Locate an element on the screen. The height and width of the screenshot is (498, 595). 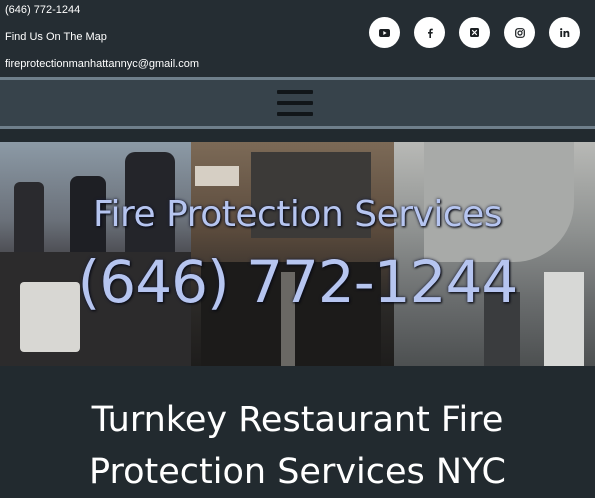
youtube-button is located at coordinates (384, 32).